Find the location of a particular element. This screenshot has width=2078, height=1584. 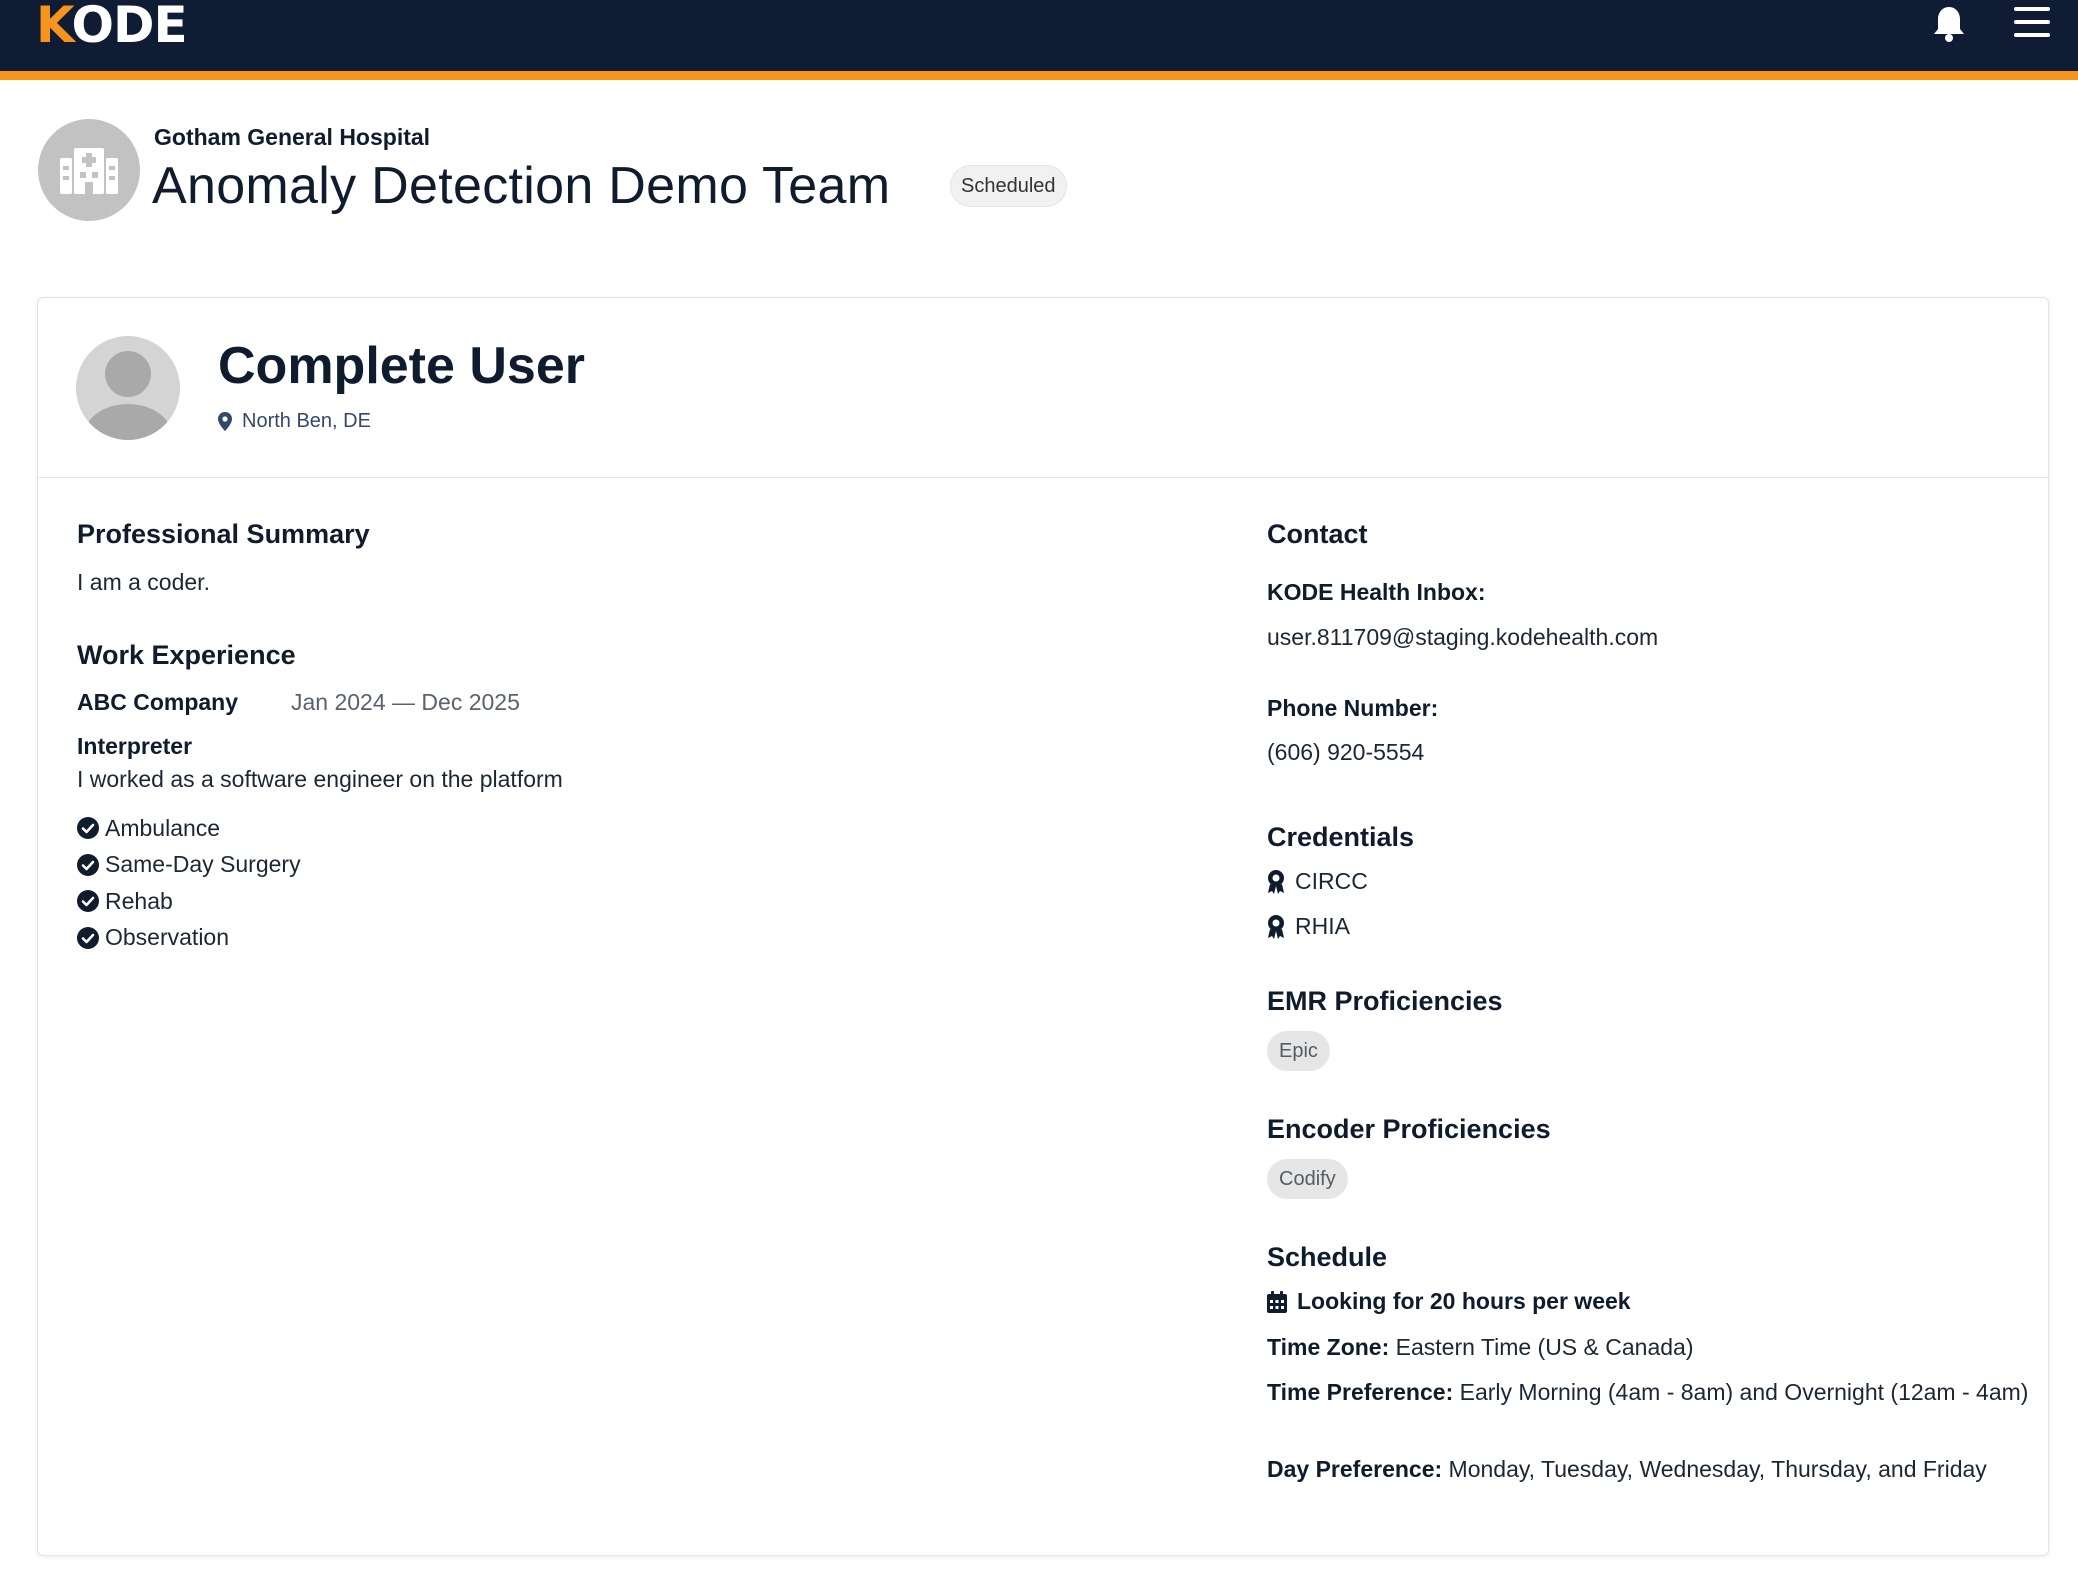

organization-name: Gotham General Hospital is located at coordinates (292, 137).